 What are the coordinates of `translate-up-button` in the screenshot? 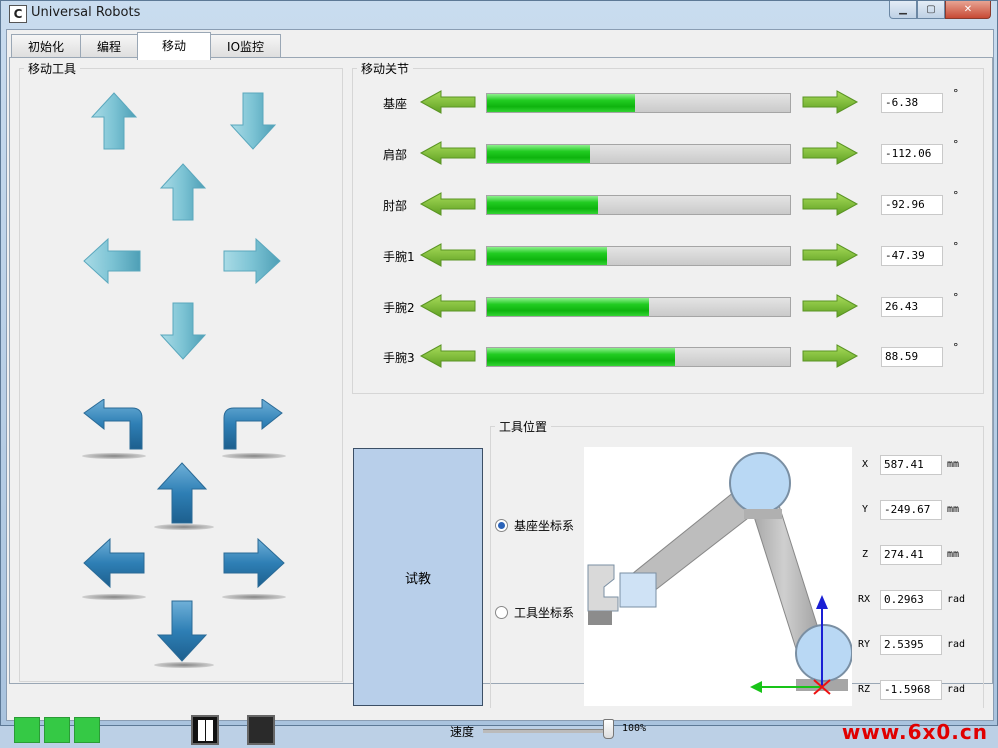 It's located at (114, 121).